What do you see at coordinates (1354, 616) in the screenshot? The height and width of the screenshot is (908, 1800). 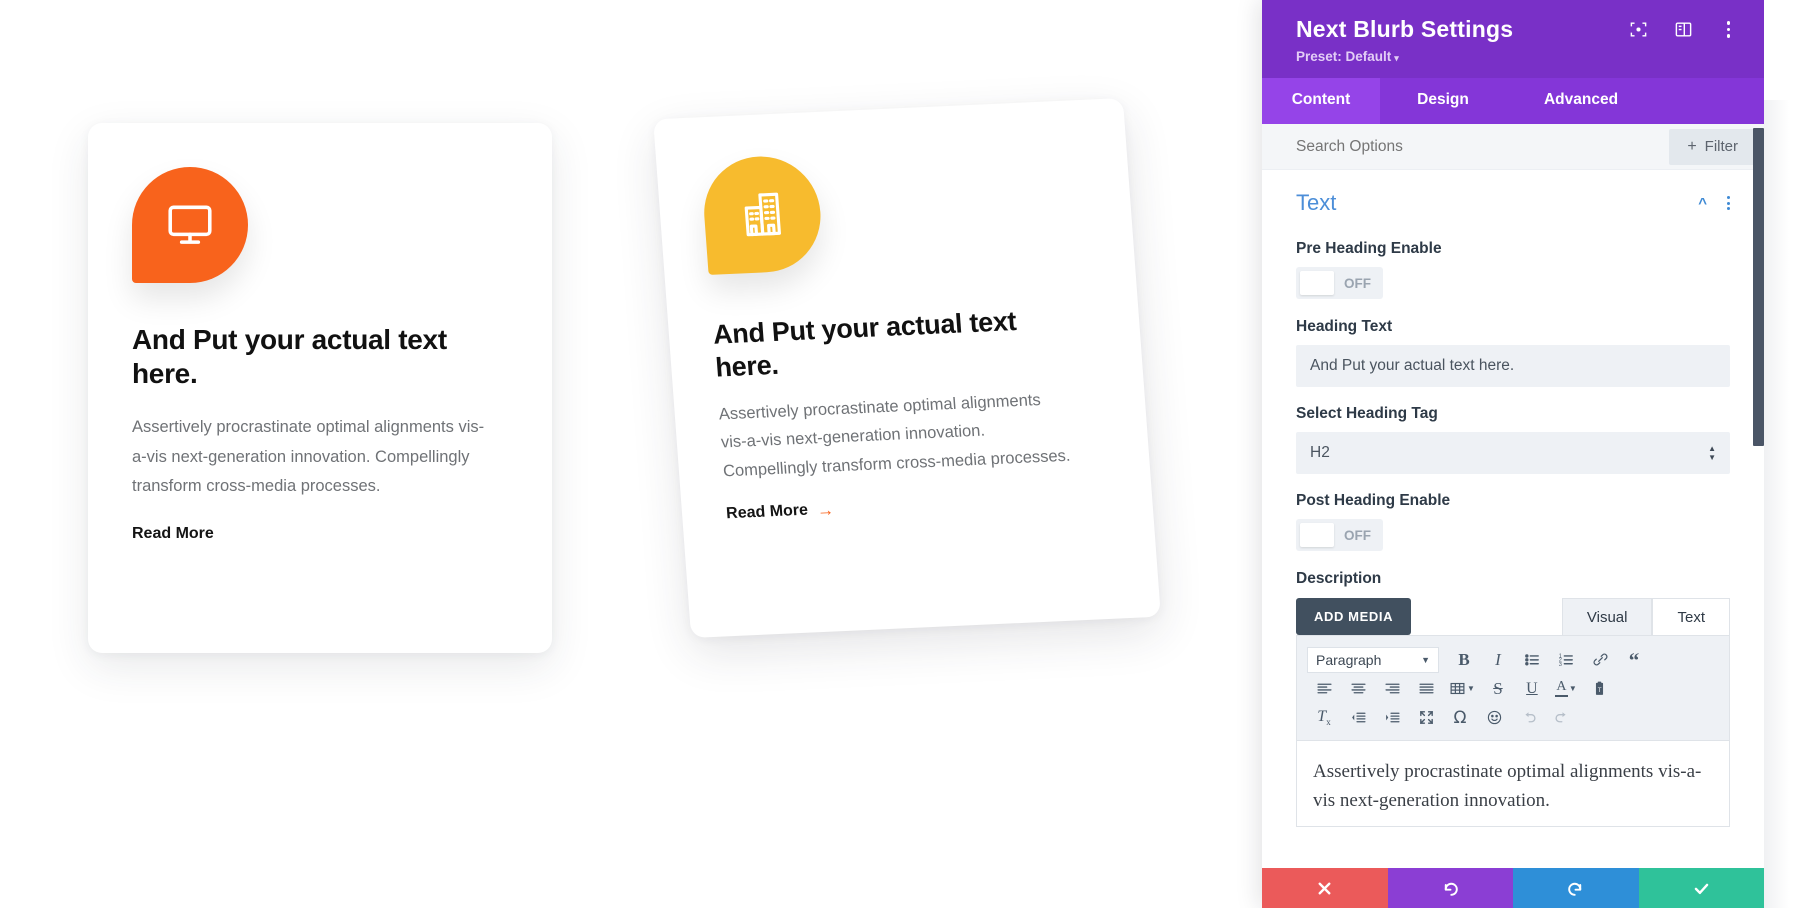 I see `add-media-button: ADD MEDIA` at bounding box center [1354, 616].